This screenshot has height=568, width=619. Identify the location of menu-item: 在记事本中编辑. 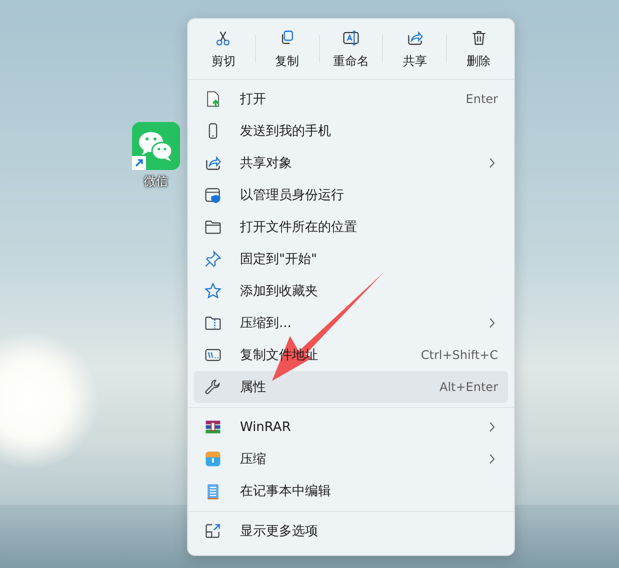
(351, 491).